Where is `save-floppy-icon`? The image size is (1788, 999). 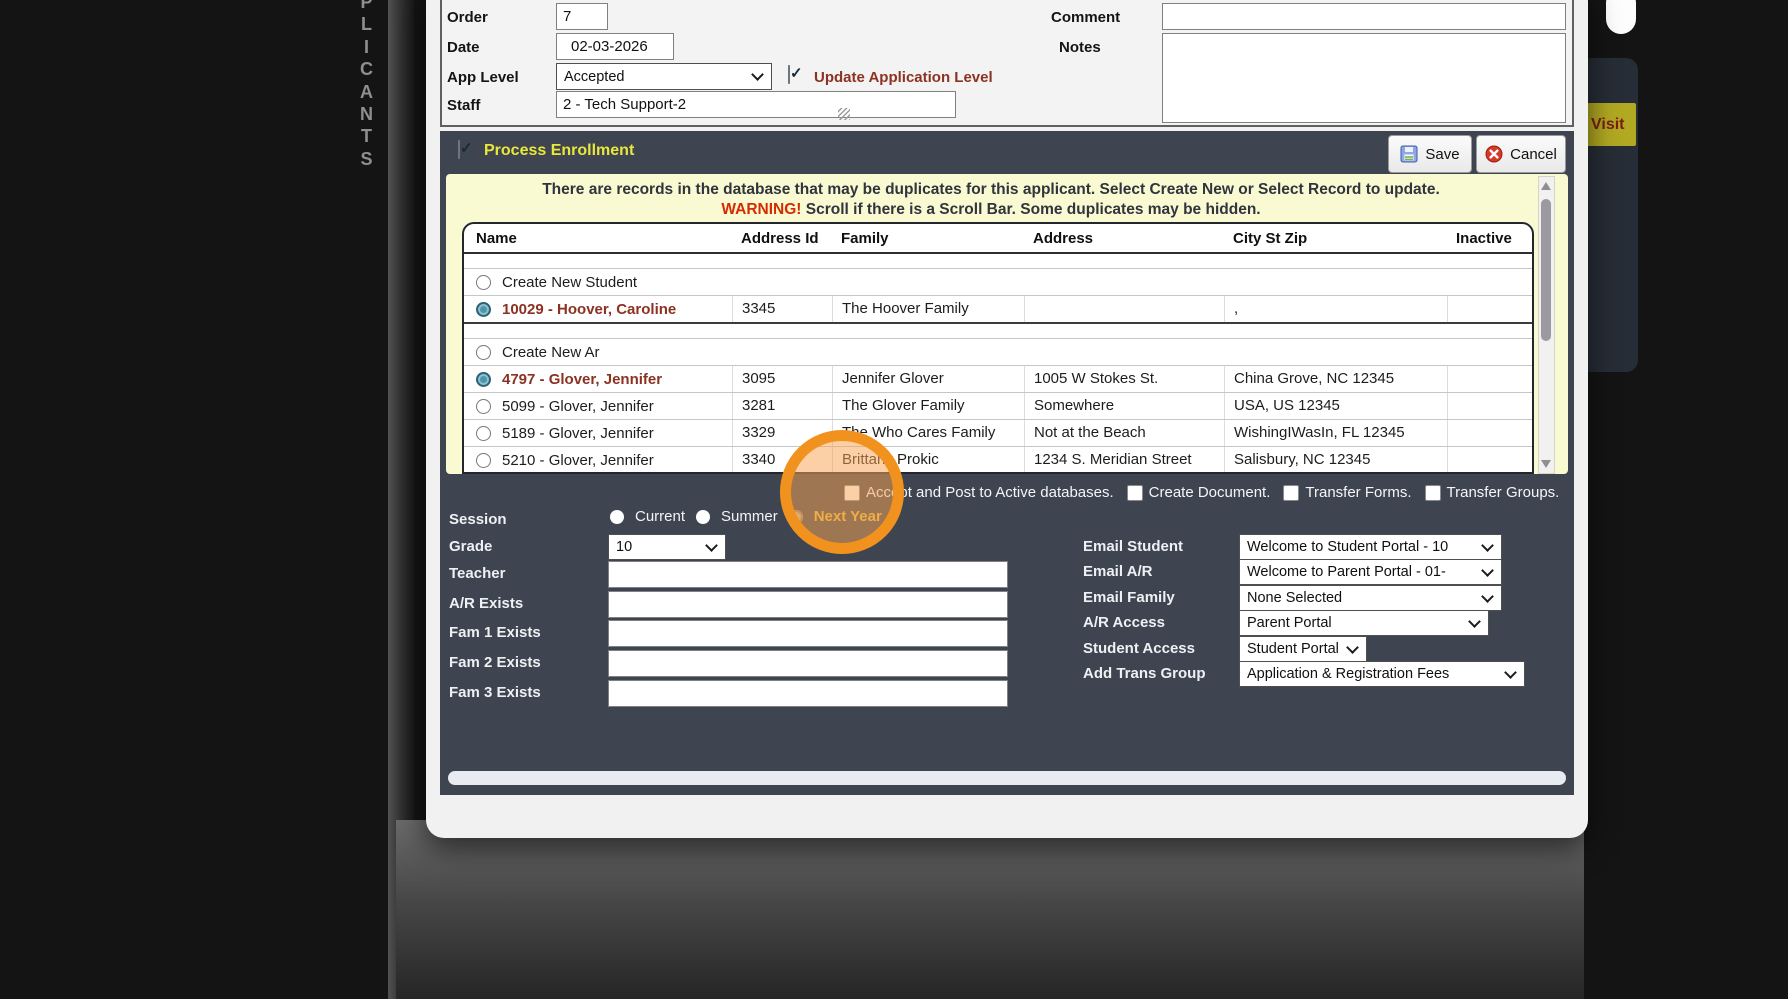
save-floppy-icon is located at coordinates (1409, 154).